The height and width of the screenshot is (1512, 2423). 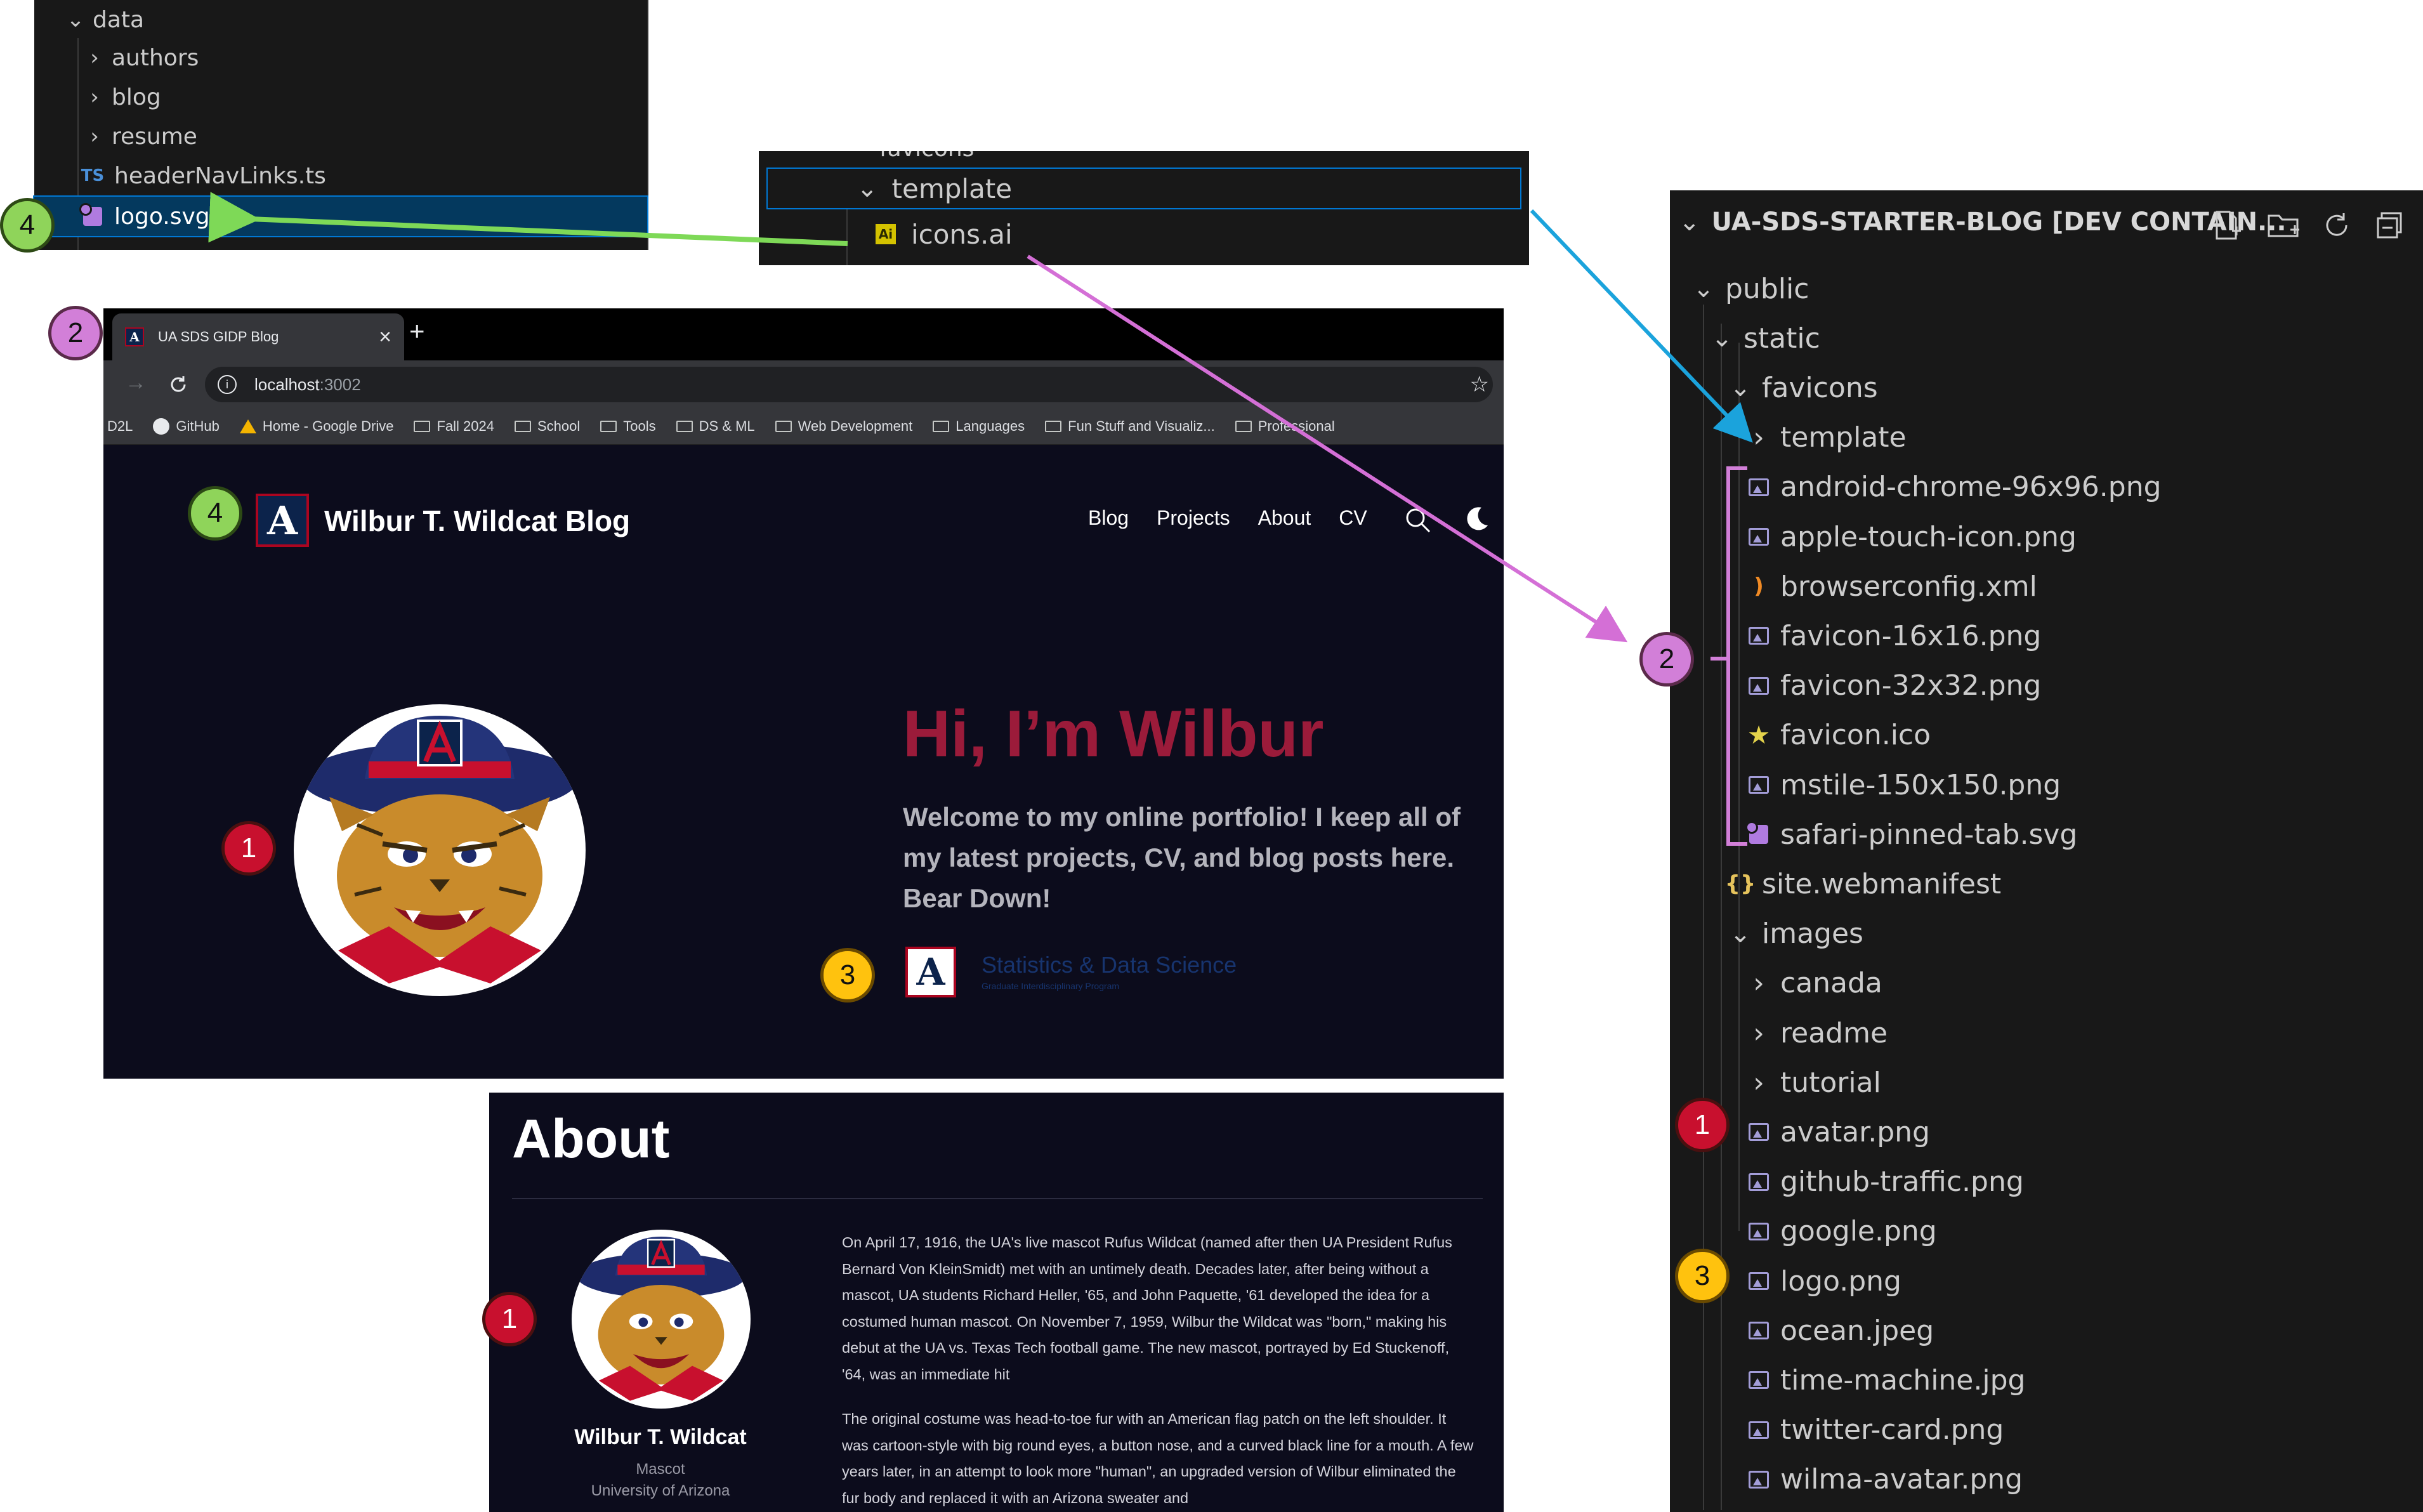 What do you see at coordinates (528, 219) in the screenshot?
I see `arrow-green` at bounding box center [528, 219].